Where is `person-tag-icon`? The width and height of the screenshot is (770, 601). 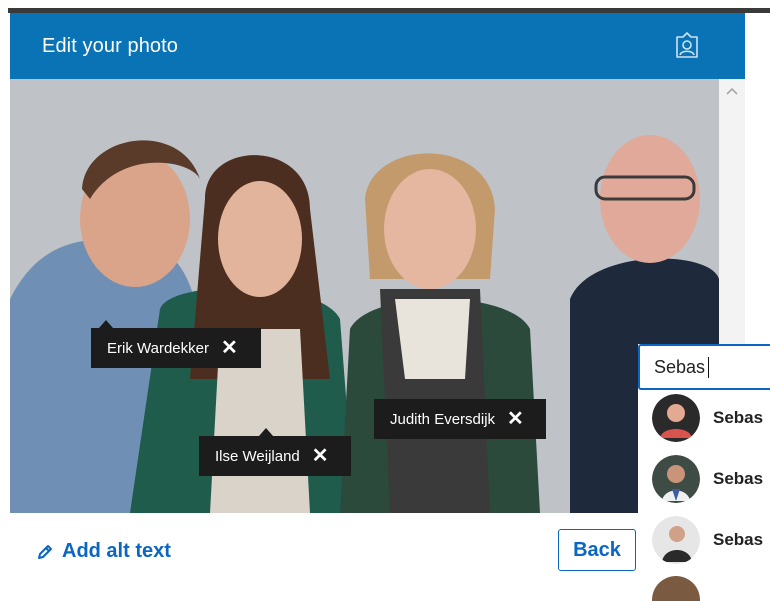 person-tag-icon is located at coordinates (687, 46).